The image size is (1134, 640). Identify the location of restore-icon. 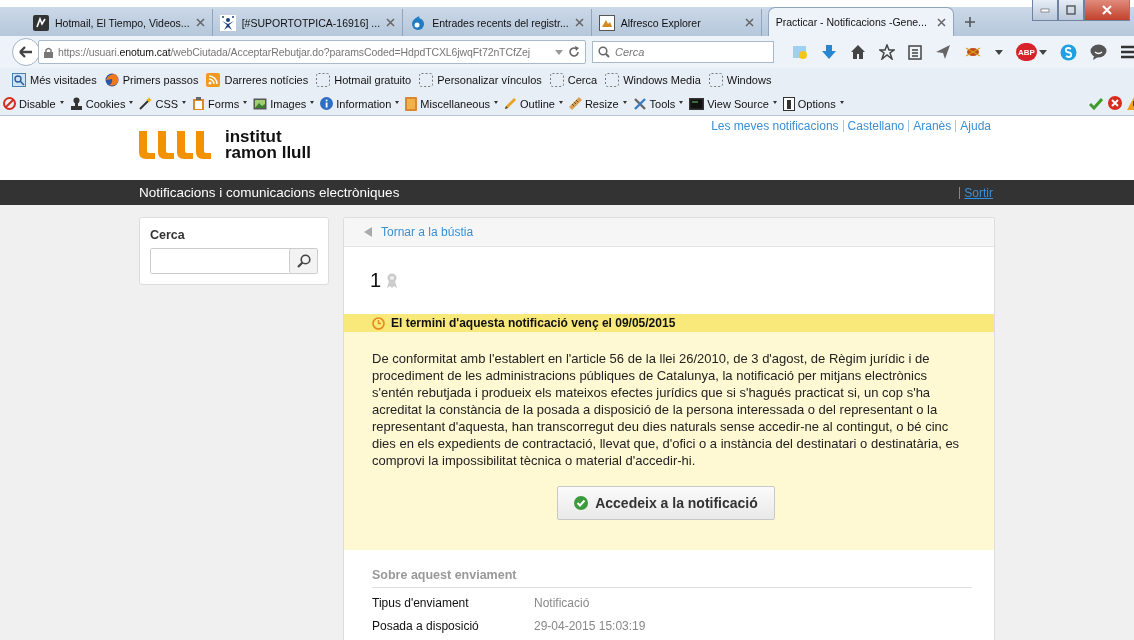
(1071, 10).